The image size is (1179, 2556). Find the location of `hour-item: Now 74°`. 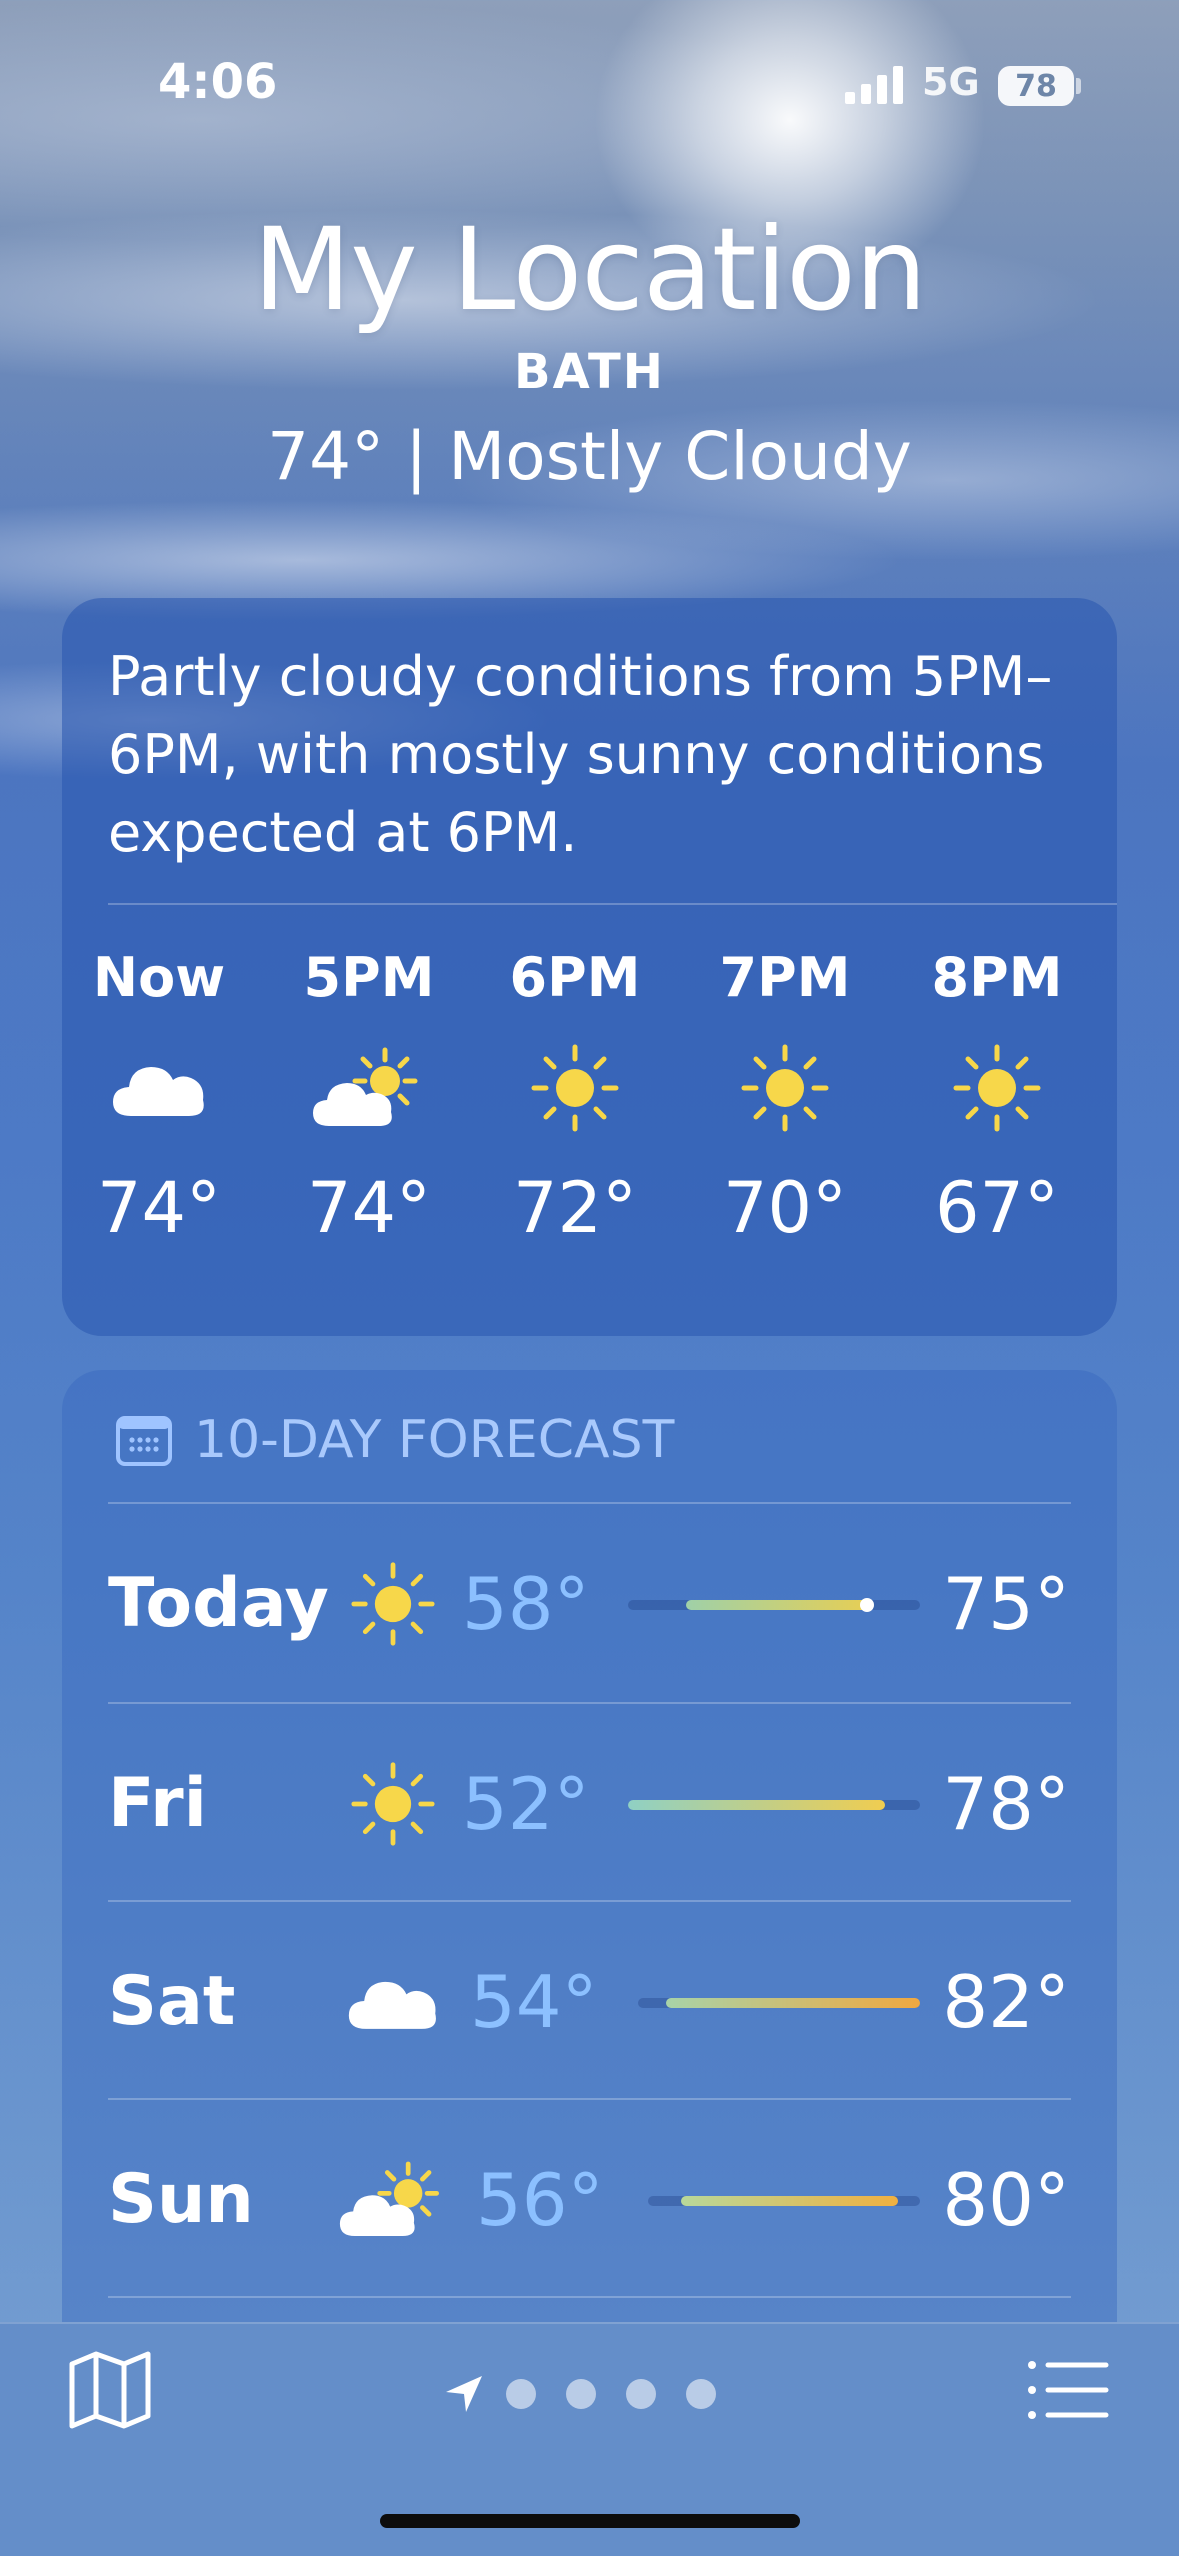

hour-item: Now 74° is located at coordinates (159, 1098).